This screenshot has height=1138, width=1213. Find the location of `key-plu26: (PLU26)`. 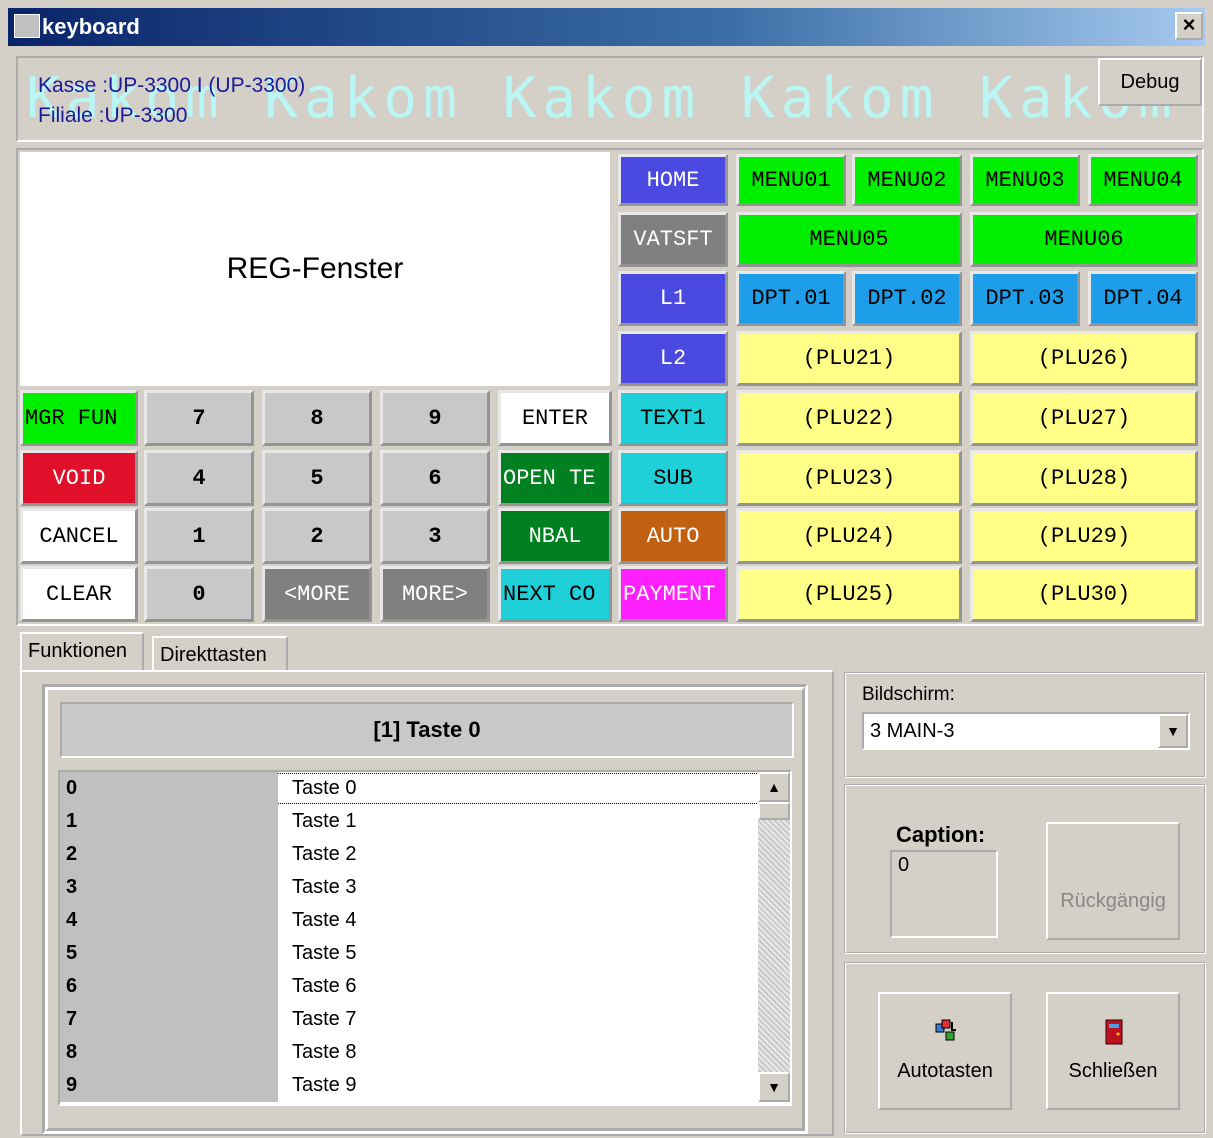

key-plu26: (PLU26) is located at coordinates (1084, 358).